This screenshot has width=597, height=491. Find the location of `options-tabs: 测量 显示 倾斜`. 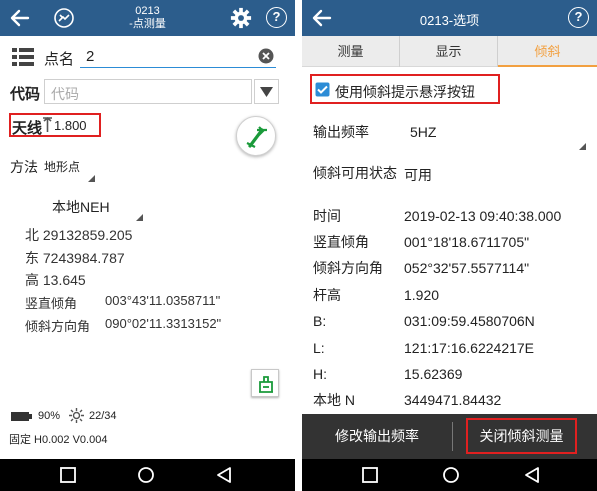

options-tabs: 测量 显示 倾斜 is located at coordinates (449, 51).